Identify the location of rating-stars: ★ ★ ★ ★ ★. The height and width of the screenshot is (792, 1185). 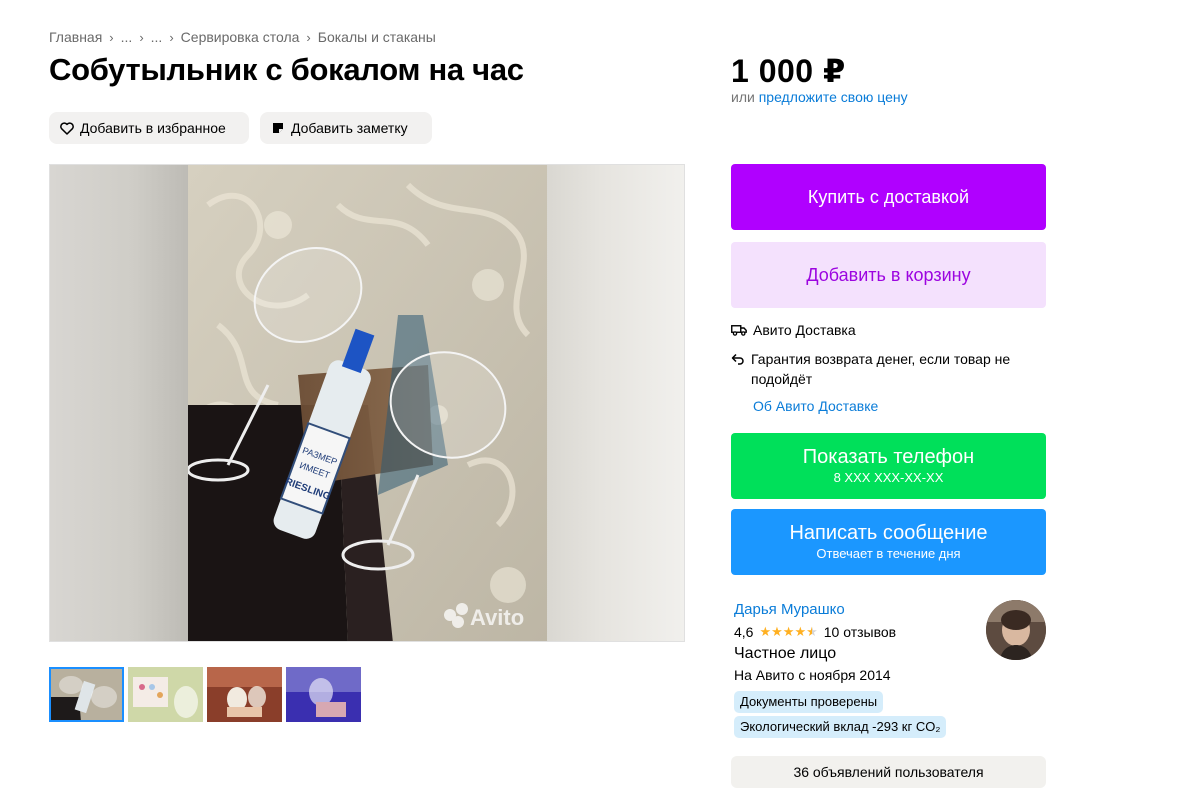
(788, 632).